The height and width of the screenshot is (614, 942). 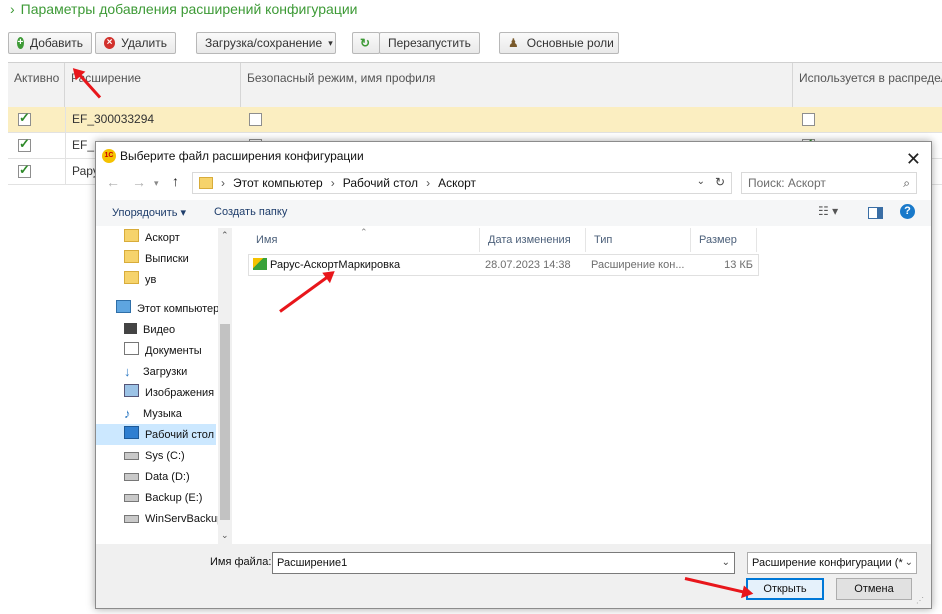 I want to click on nav-item-winservbackup: WinServBackup, so click(x=173, y=519).